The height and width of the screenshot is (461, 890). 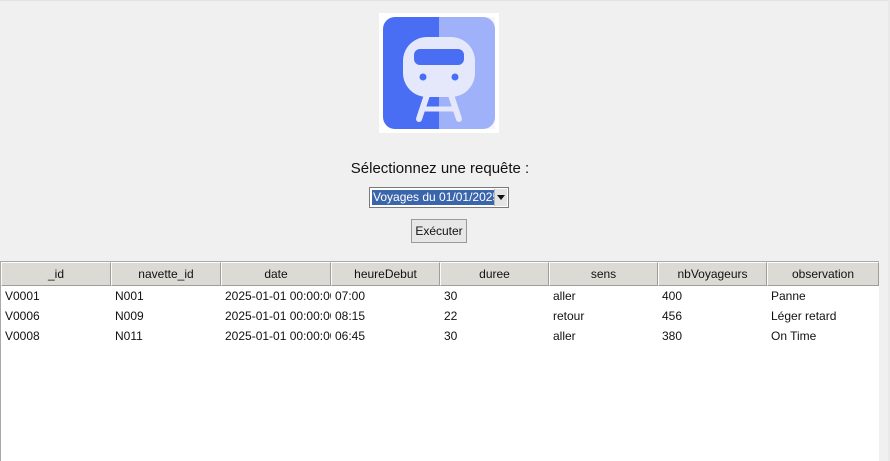 I want to click on app-logo, so click(x=439, y=73).